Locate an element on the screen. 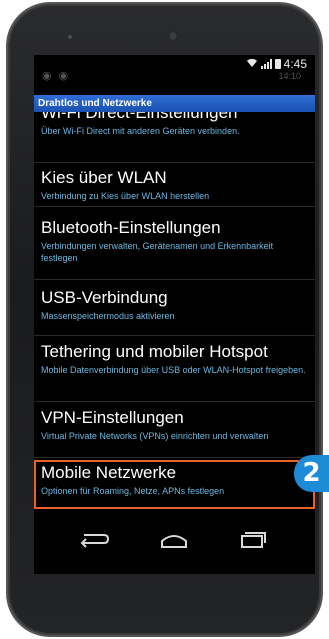 The image size is (329, 639). battery-icon is located at coordinates (277, 64).